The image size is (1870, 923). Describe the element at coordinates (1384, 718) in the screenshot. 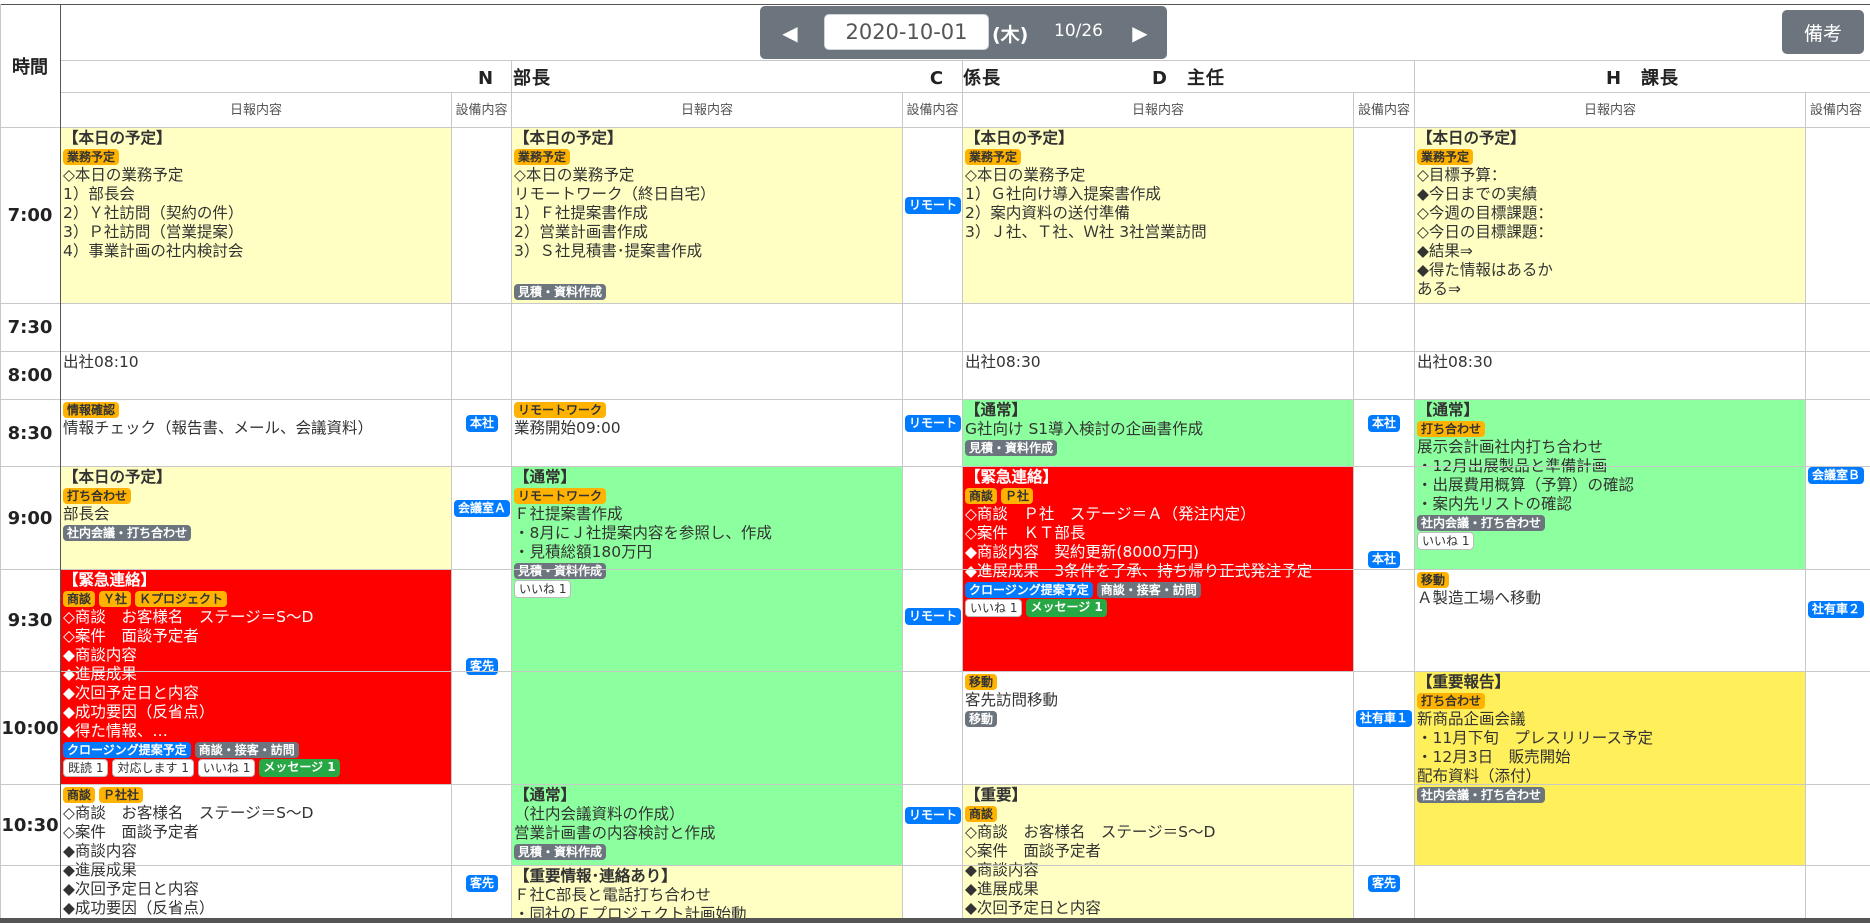

I see `equipment-badge: 社有車１` at that location.